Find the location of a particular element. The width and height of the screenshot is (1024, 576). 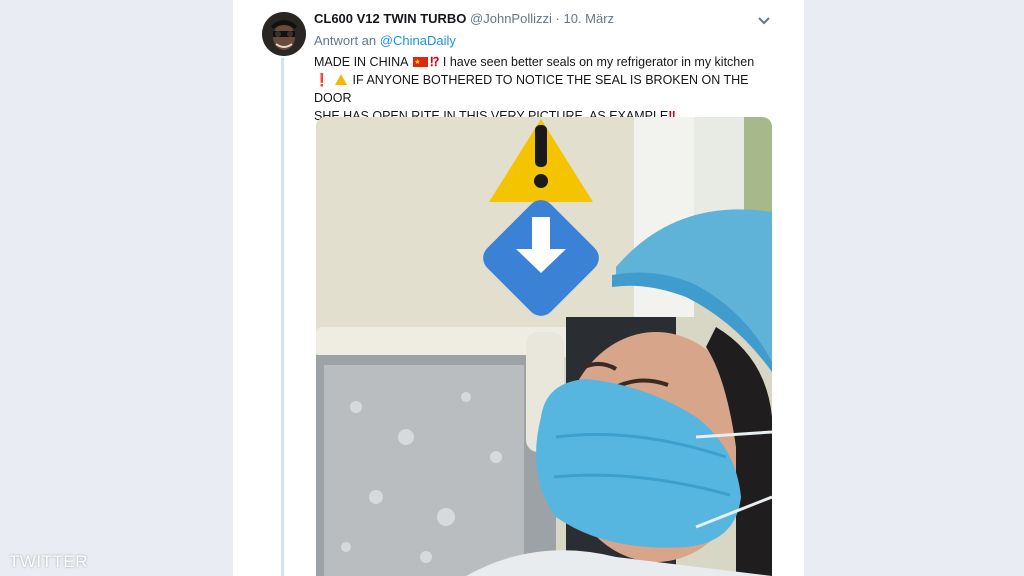

chevron-down-icon is located at coordinates (764, 20).